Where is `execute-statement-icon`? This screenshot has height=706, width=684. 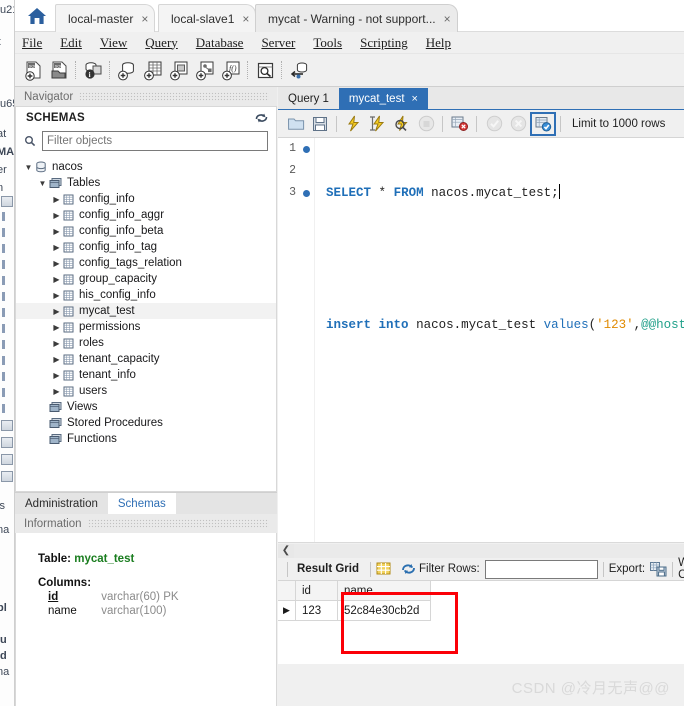 execute-statement-icon is located at coordinates (354, 124).